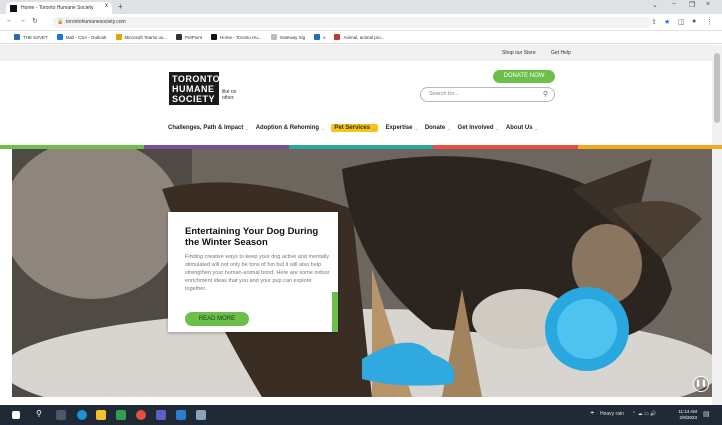  I want to click on nav-item: Adoption & Rehoming ⌄, so click(290, 128).